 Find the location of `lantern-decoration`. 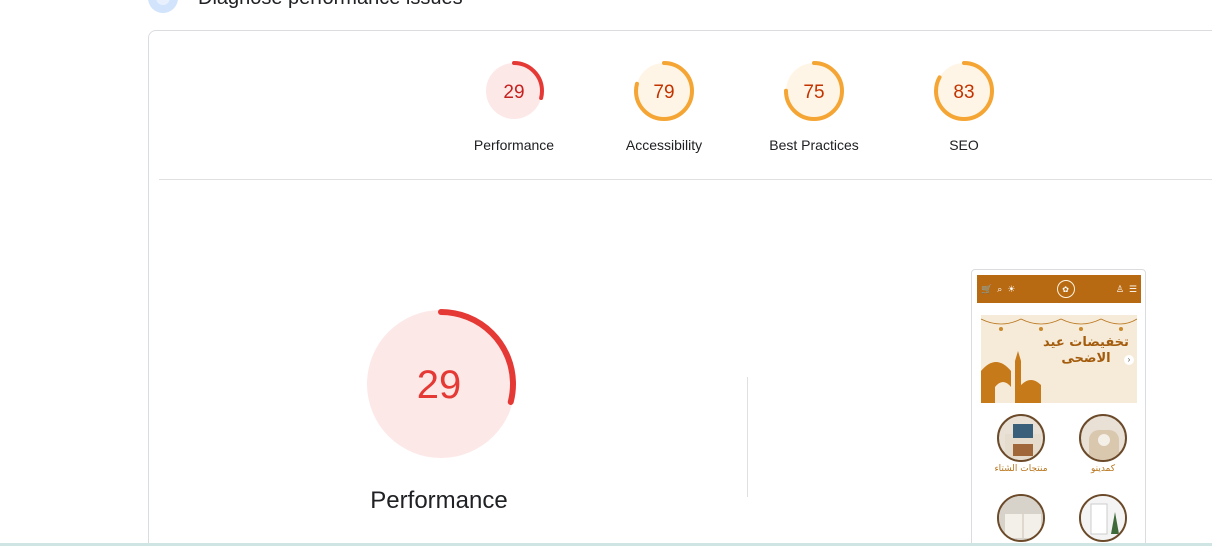

lantern-decoration is located at coordinates (1059, 324).